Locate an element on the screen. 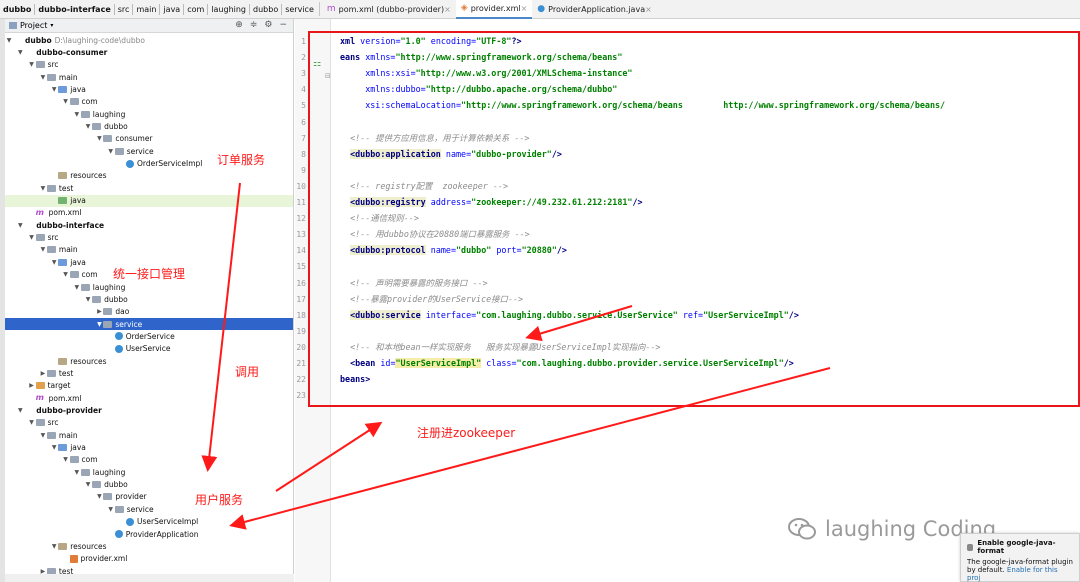 This screenshot has height=582, width=1080. breadcrumb-item: service is located at coordinates (299, 9).